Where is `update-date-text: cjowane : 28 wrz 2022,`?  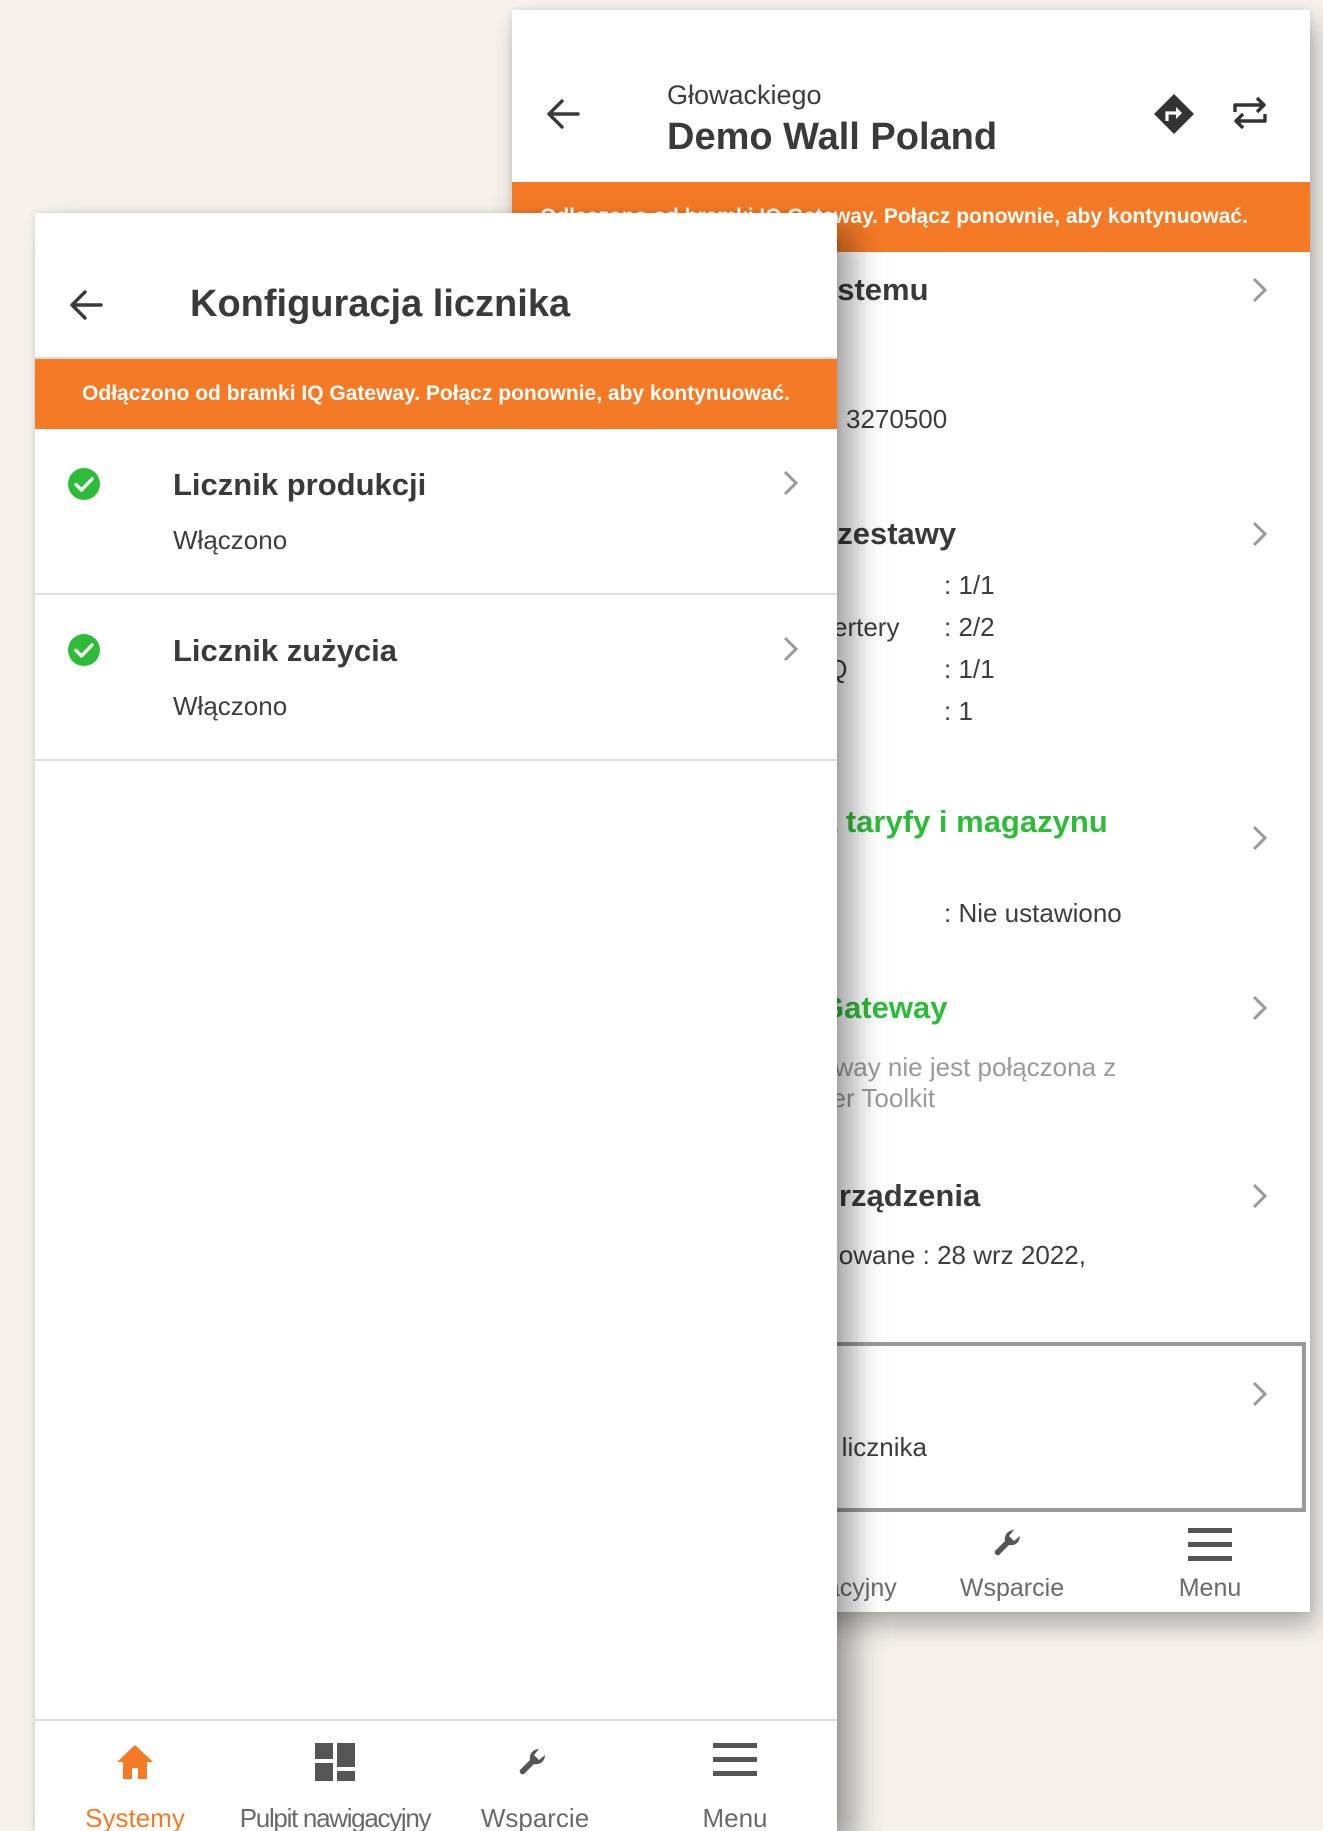 update-date-text: cjowane : 28 wrz 2022, is located at coordinates (953, 1255).